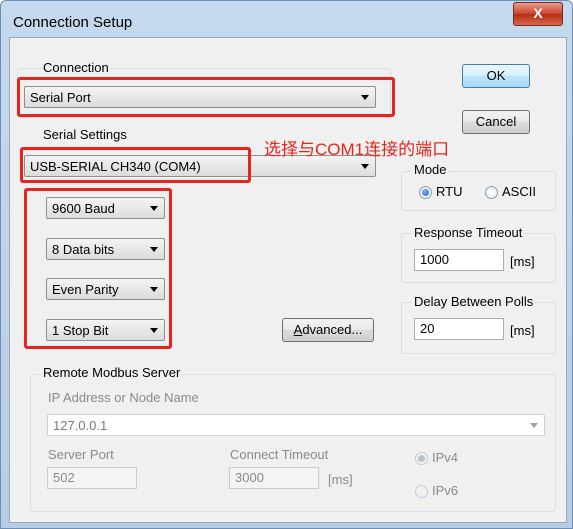  I want to click on ipv6-label: IPv6, so click(445, 490).